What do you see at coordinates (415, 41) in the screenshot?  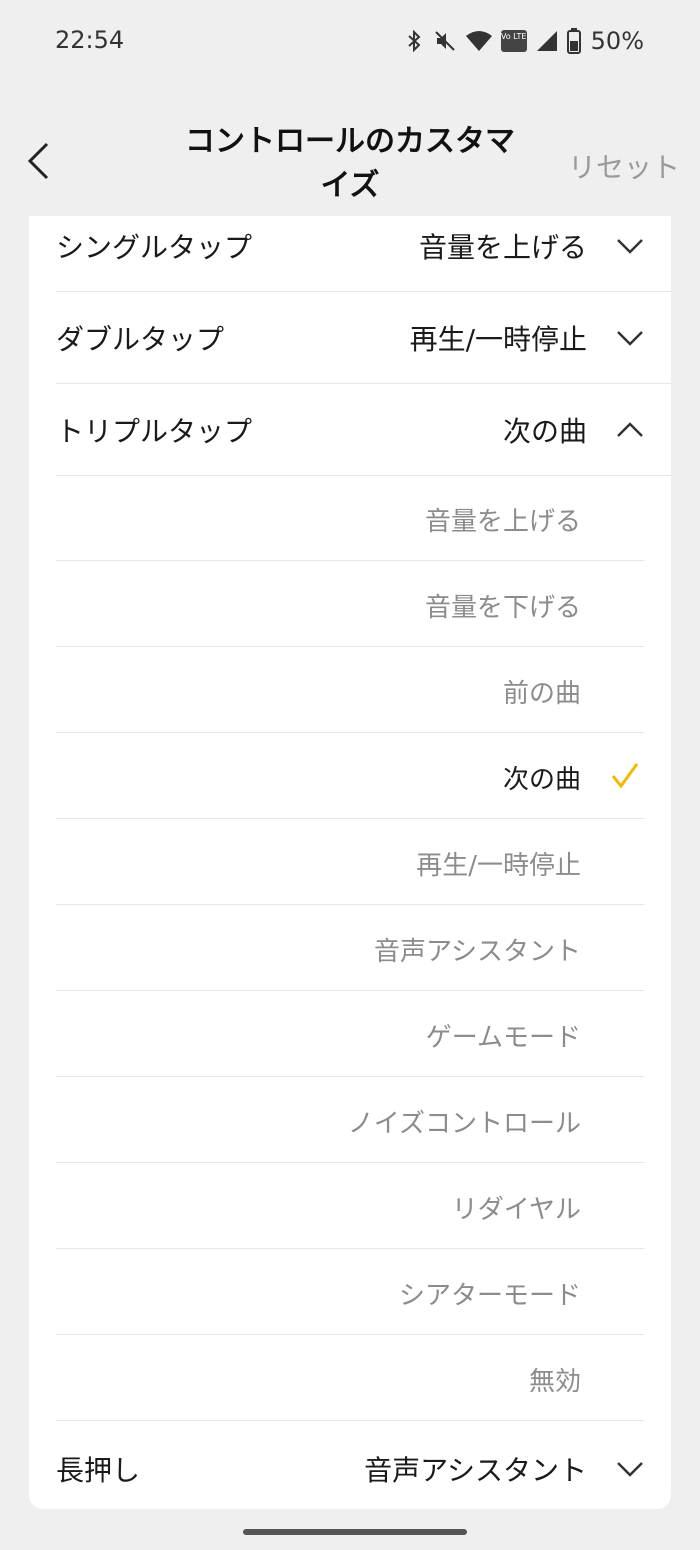 I see `bluetooth-icon` at bounding box center [415, 41].